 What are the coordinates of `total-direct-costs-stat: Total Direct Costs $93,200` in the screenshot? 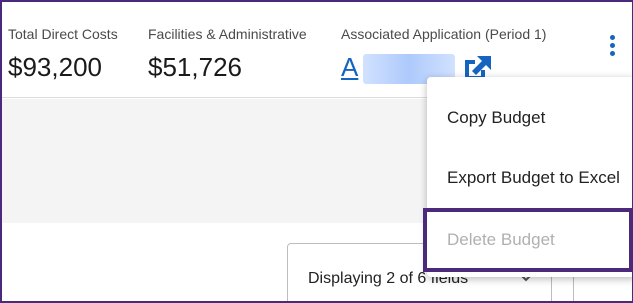 It's located at (63, 54).